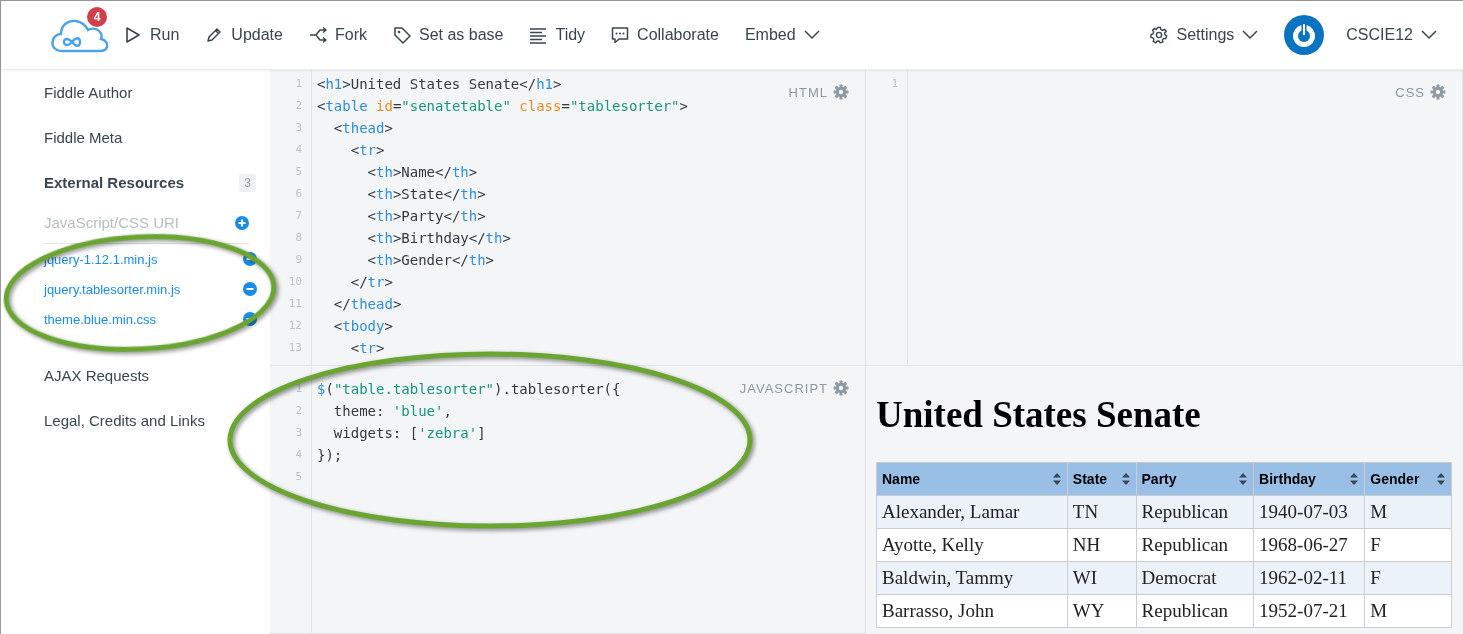 Image resolution: width=1463 pixels, height=634 pixels. What do you see at coordinates (1102, 611) in the screenshot?
I see `table-cell: WY` at bounding box center [1102, 611].